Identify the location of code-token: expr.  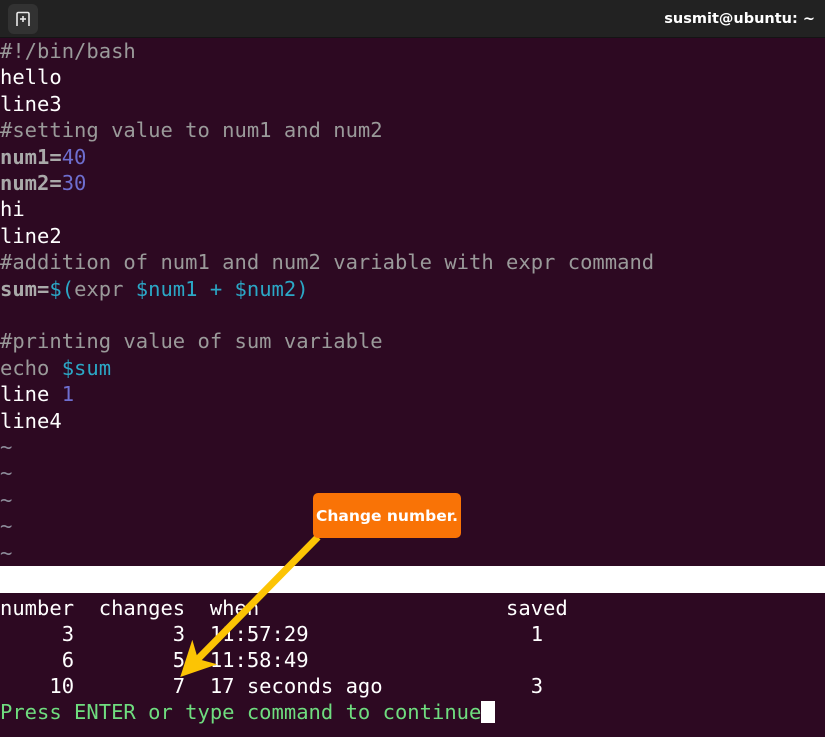
(105, 288).